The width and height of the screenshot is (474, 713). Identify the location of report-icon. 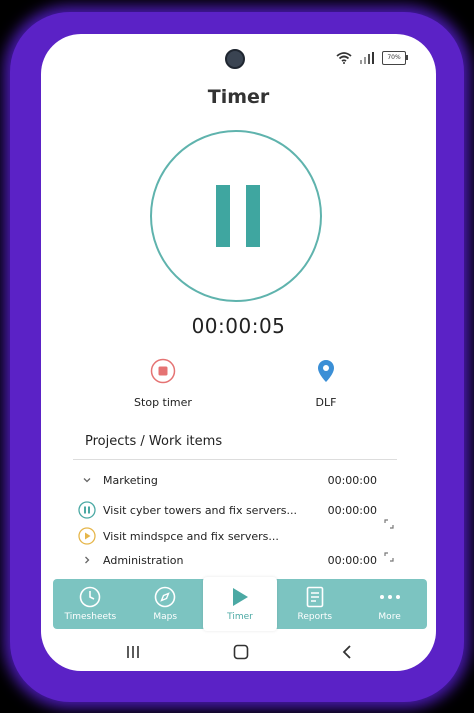
(314, 597).